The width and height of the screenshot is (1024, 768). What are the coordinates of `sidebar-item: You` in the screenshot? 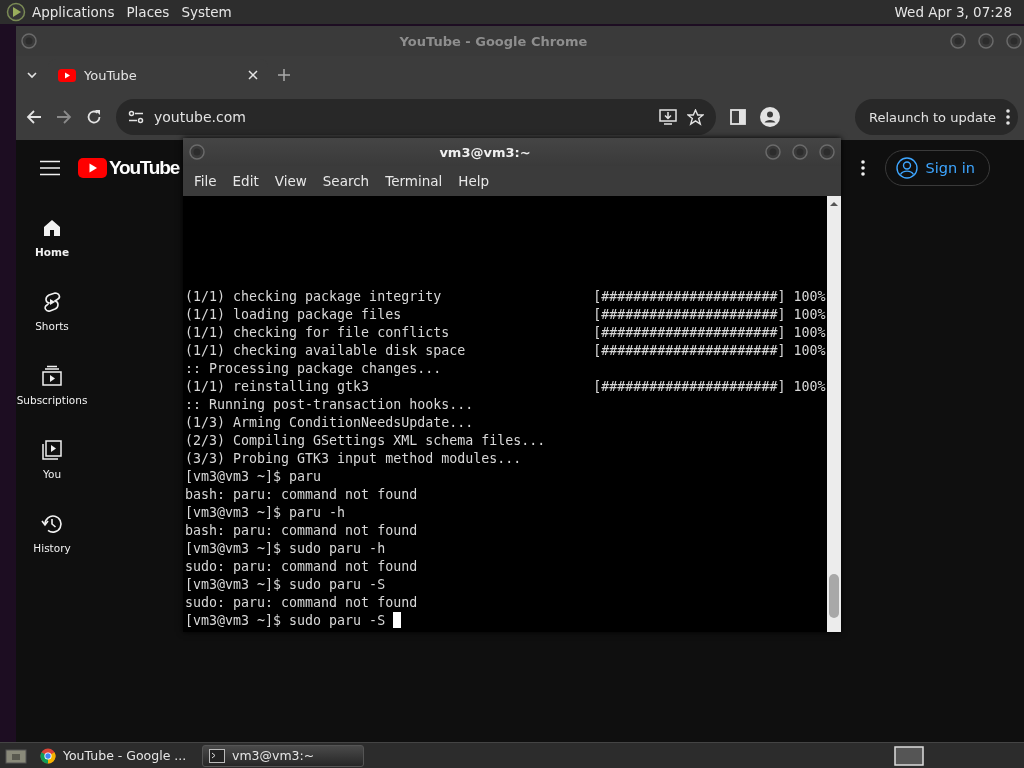 It's located at (52, 459).